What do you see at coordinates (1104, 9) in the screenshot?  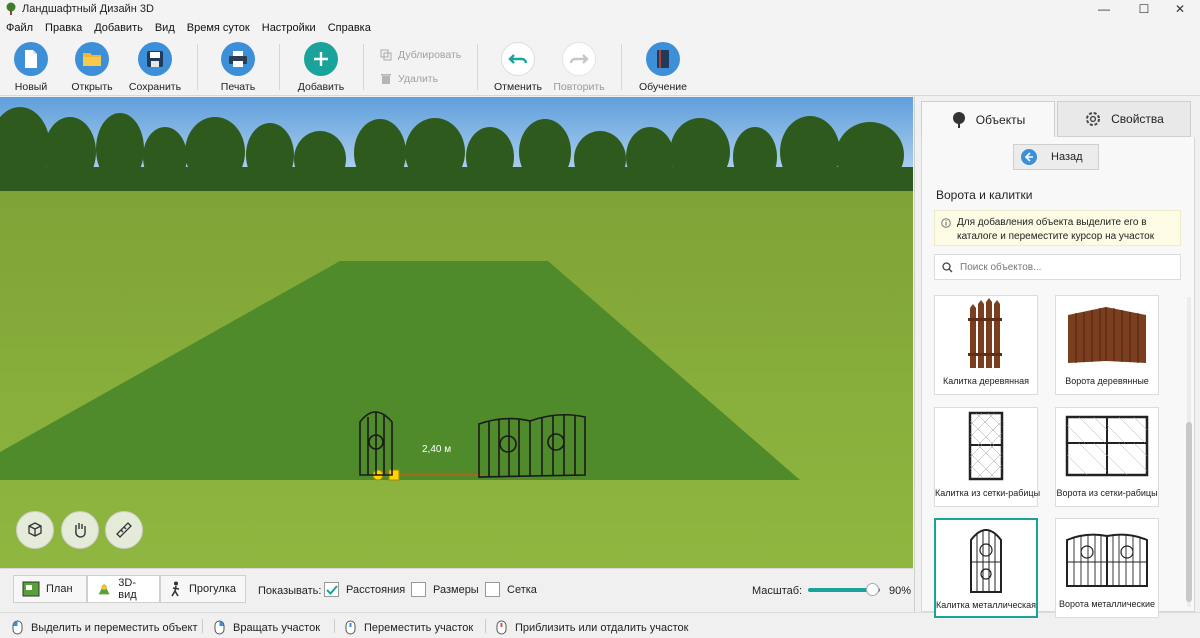 I see `minimize-button: —` at bounding box center [1104, 9].